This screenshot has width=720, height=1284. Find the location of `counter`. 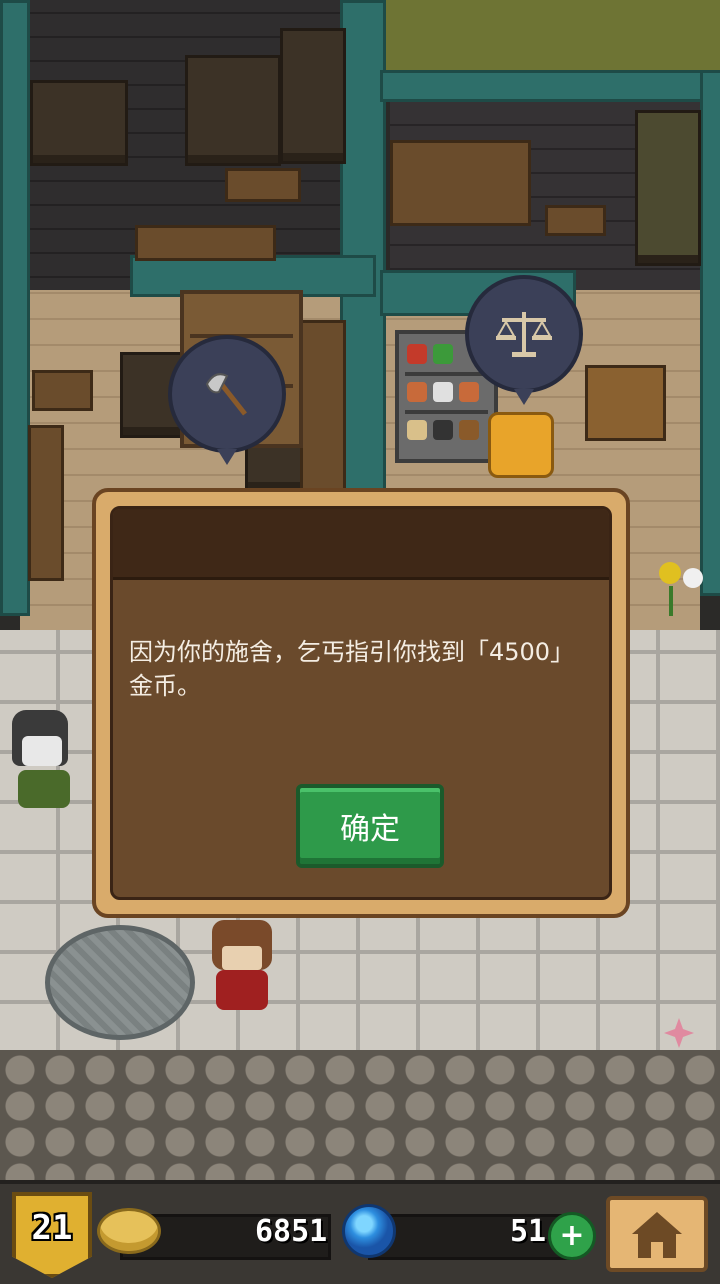

counter is located at coordinates (460, 183).